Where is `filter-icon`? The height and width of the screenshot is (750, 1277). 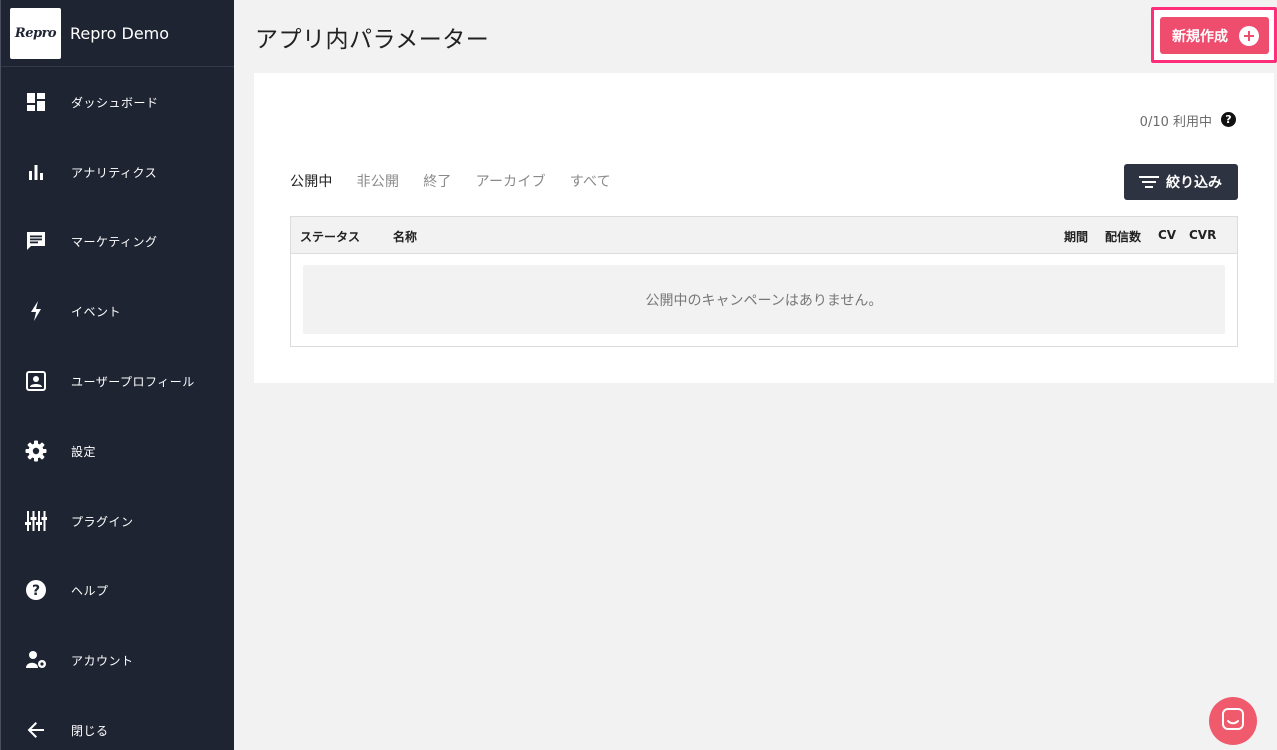 filter-icon is located at coordinates (1149, 182).